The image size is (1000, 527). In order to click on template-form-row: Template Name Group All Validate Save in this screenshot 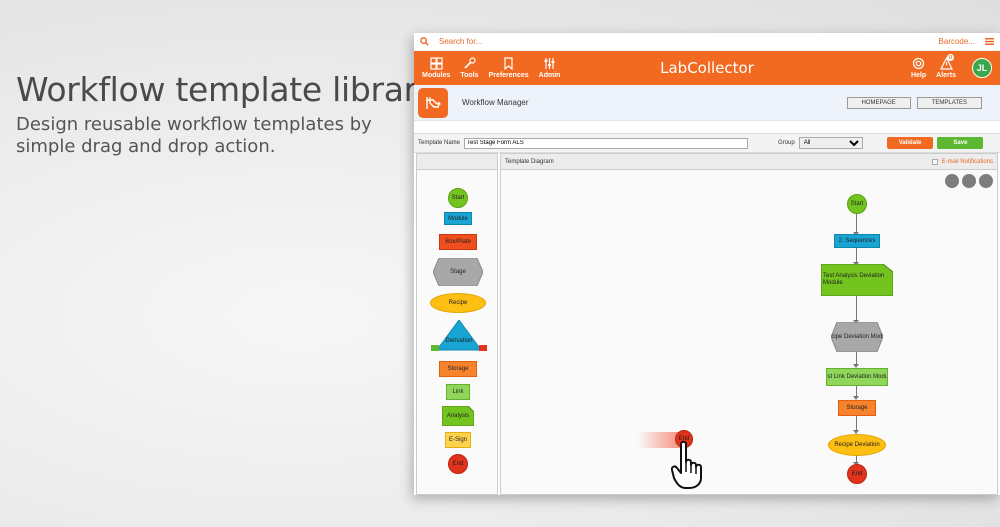, I will do `click(707, 143)`.